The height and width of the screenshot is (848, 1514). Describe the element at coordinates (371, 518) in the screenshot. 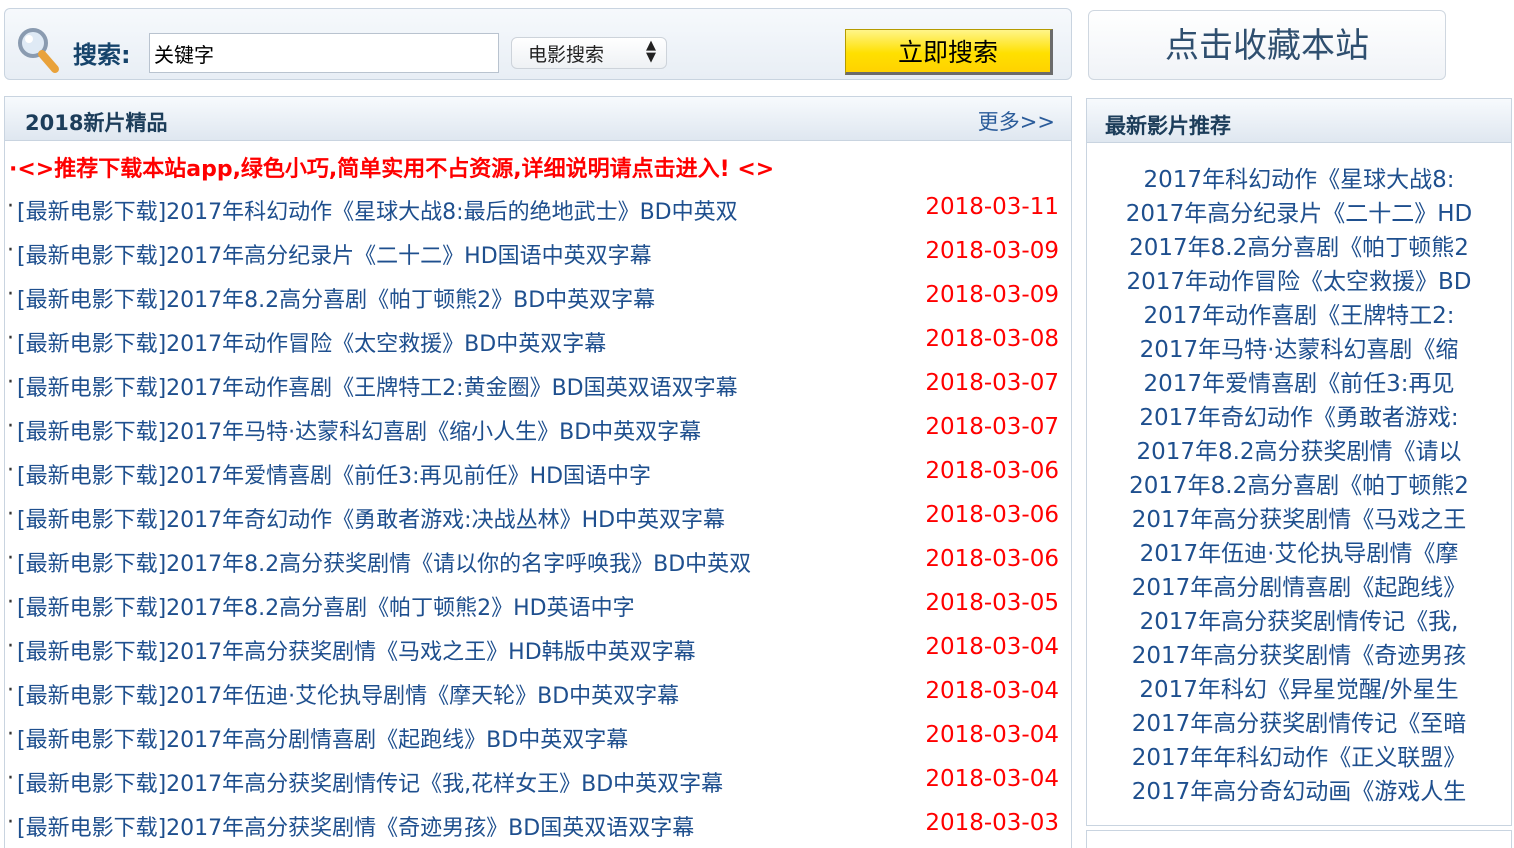

I see `movie-link: [最新电影下载]2017年奇幻动作《勇敢者游戏:决战丛林》HD中英双字幕` at that location.